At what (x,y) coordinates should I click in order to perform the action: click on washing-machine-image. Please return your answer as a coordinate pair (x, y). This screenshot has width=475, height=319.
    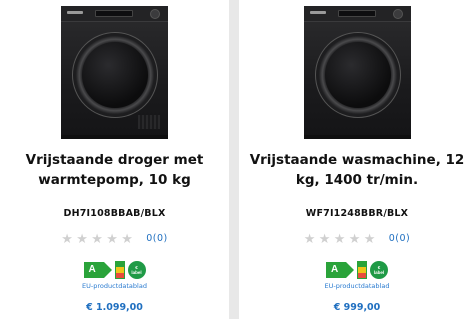
    Looking at the image, I should click on (357, 72).